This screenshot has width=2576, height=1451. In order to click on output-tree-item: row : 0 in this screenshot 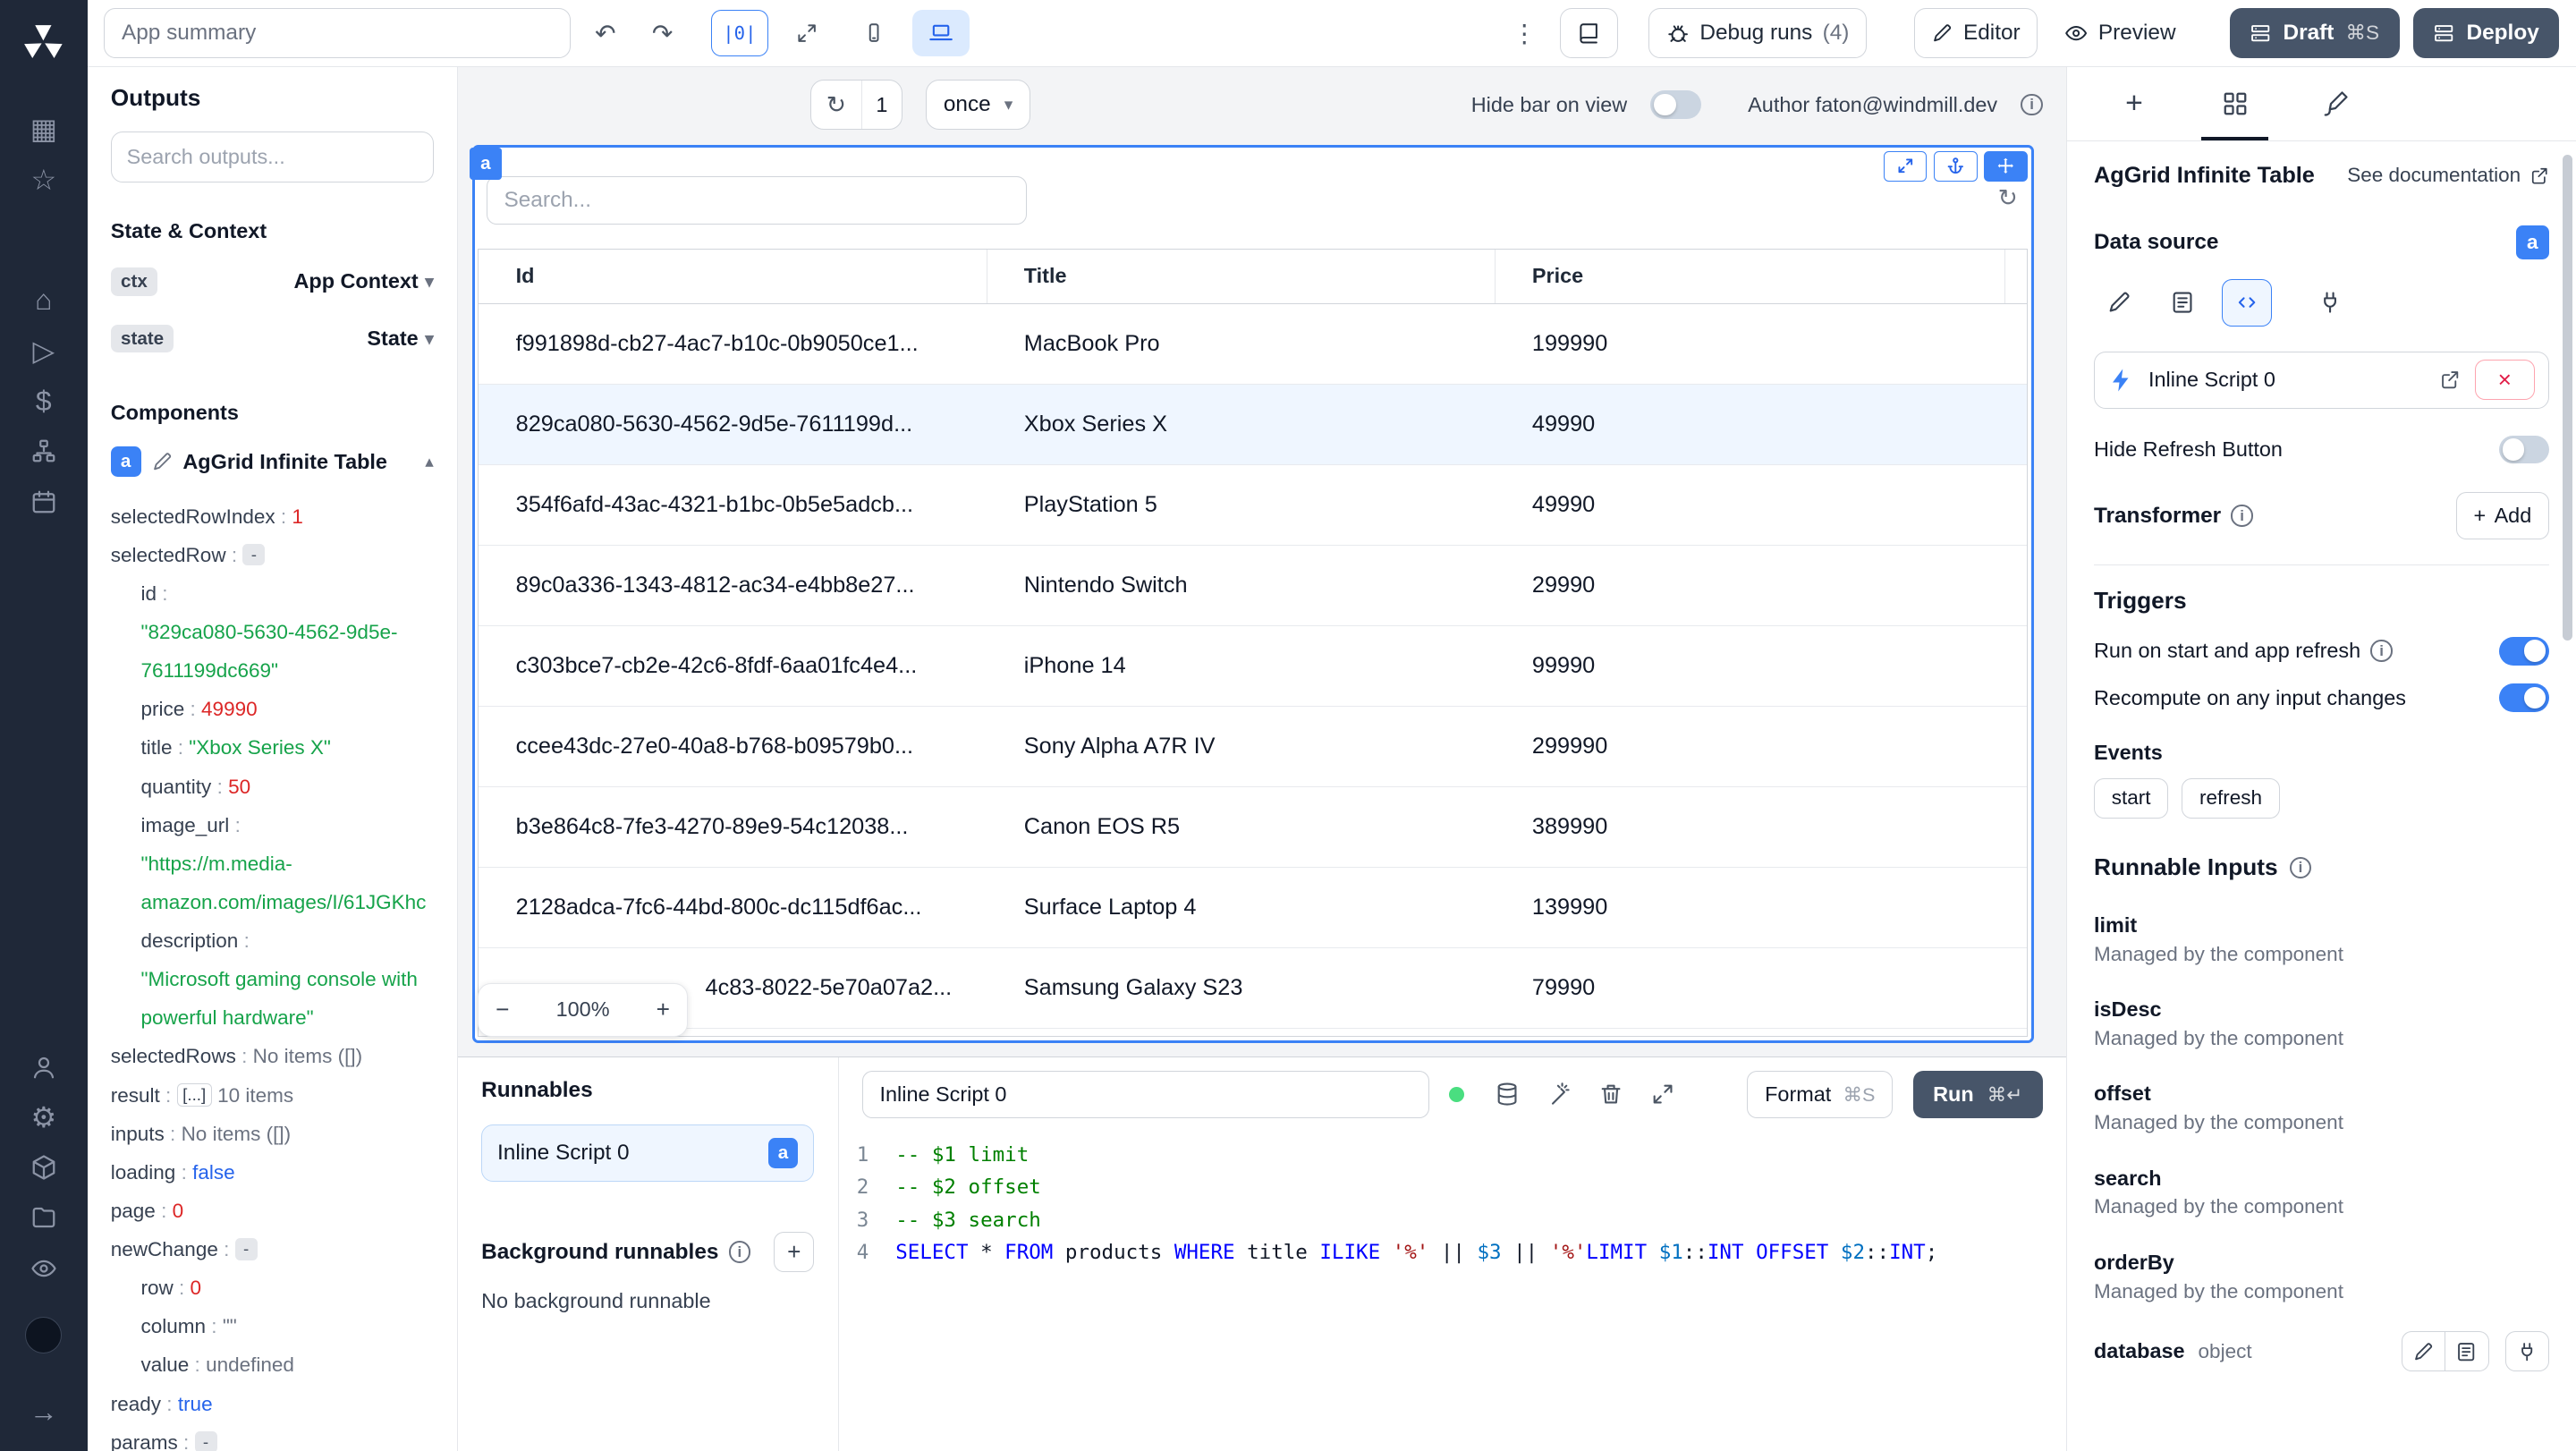, I will do `click(272, 1288)`.